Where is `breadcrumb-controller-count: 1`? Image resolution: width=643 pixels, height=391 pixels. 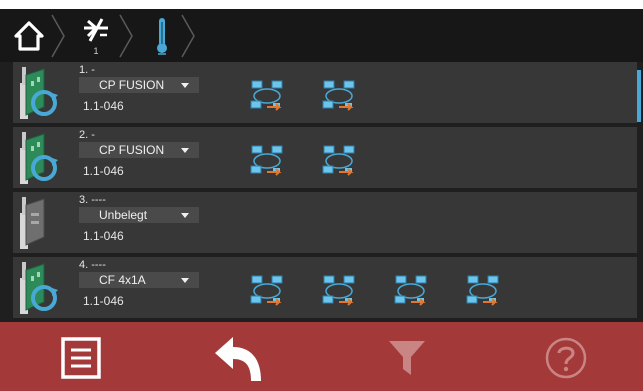 breadcrumb-controller-count: 1 is located at coordinates (96, 51).